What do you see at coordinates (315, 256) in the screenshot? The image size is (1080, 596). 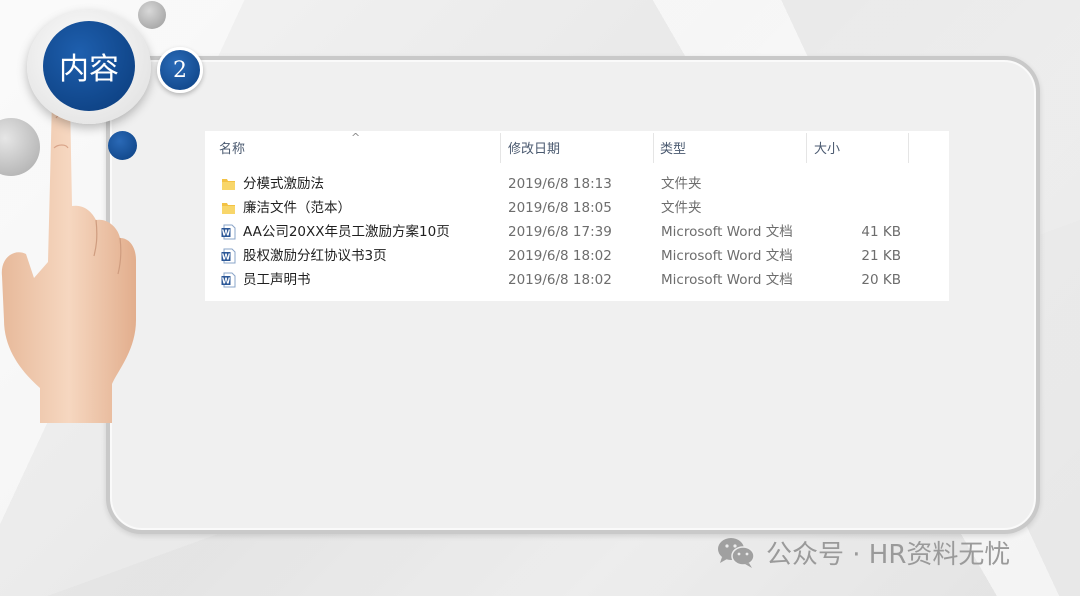 I see `file-name: 股权激励分红协议书3页` at bounding box center [315, 256].